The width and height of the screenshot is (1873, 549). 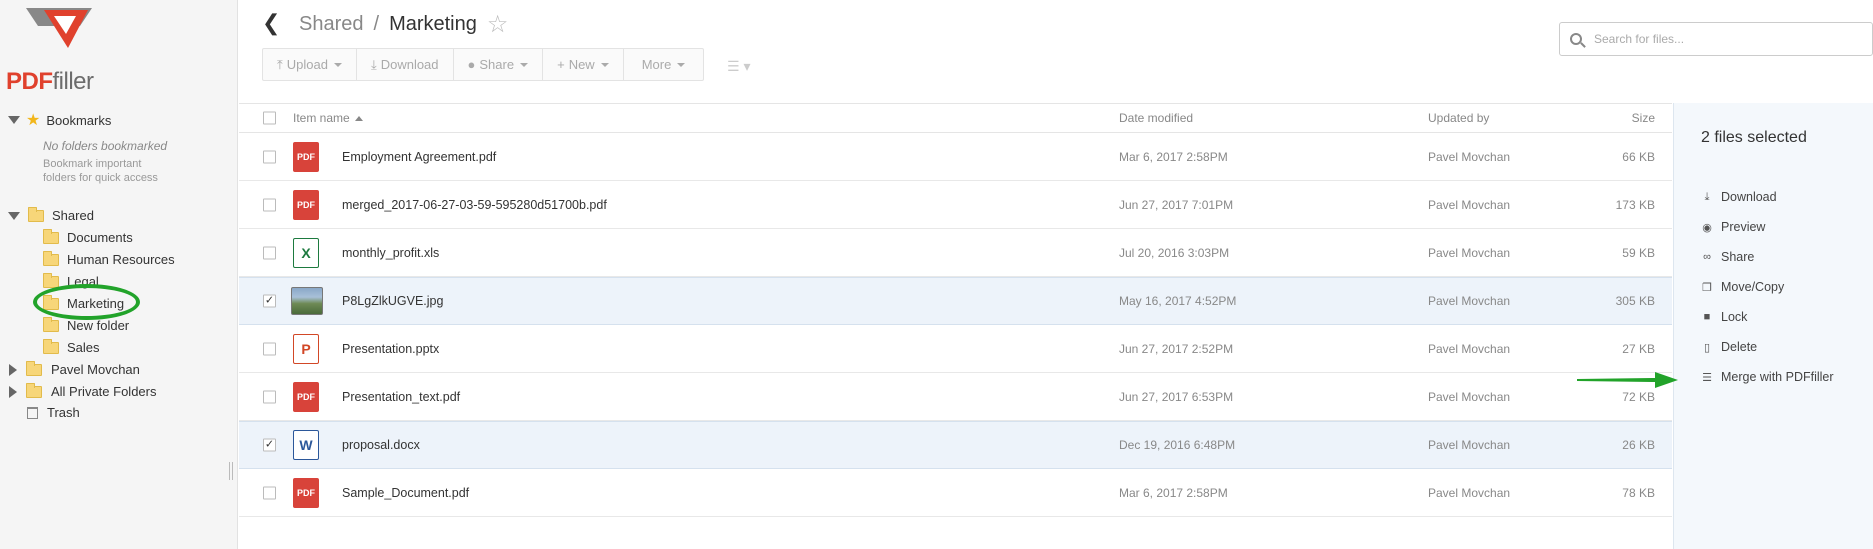 What do you see at coordinates (1576, 39) in the screenshot?
I see `search-icon` at bounding box center [1576, 39].